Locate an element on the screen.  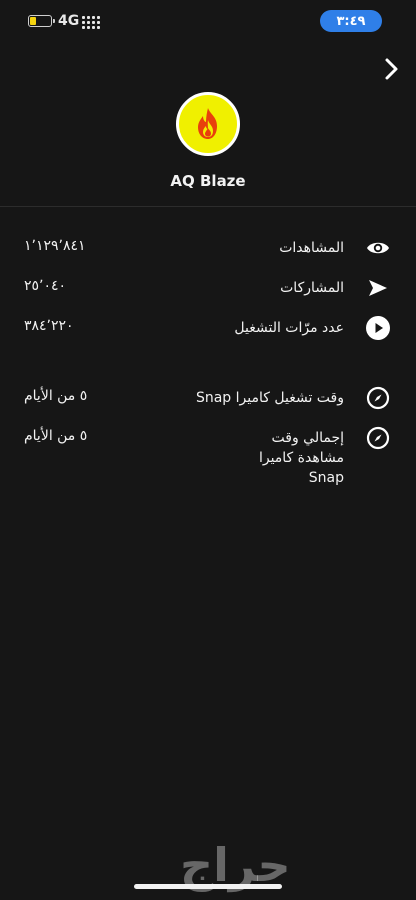
fire-icon is located at coordinates (207, 123).